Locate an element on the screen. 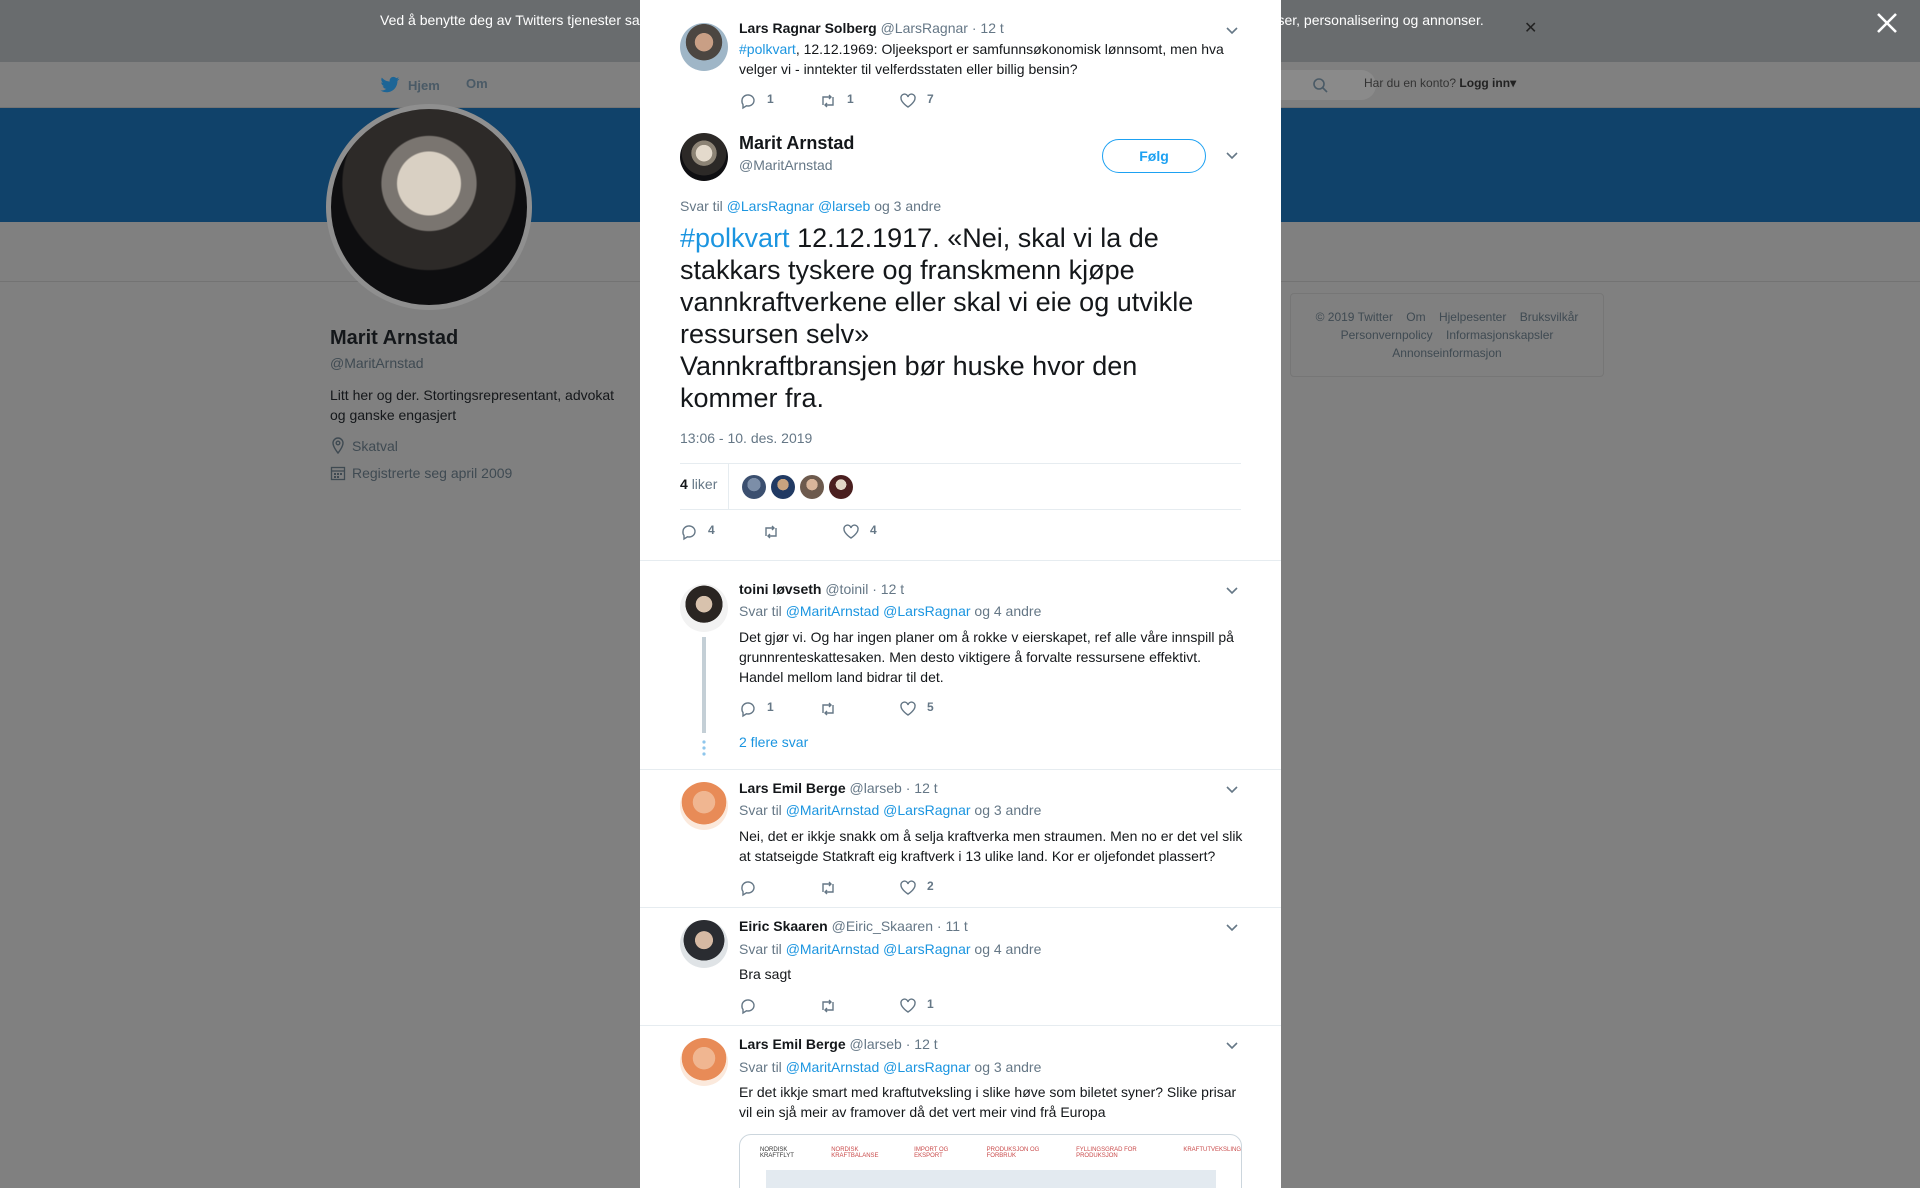 The height and width of the screenshot is (1188, 1920). main-reply-to: Svar til @LarsRagnar @larseb og 3 andre is located at coordinates (810, 206).